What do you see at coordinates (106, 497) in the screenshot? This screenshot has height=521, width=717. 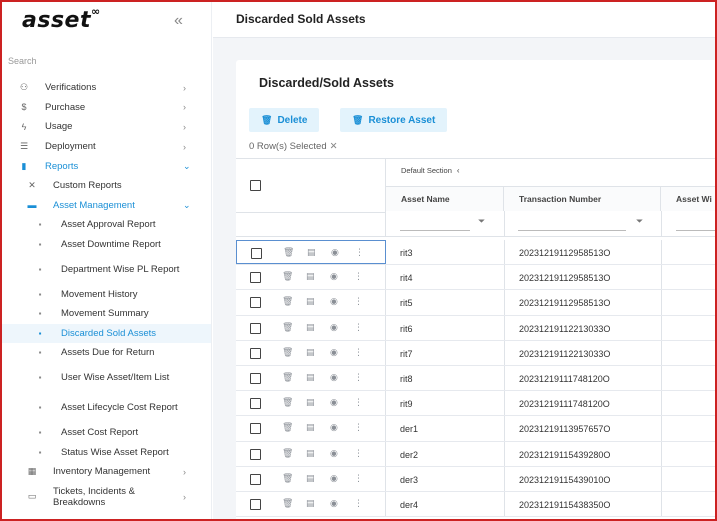 I see `sidebar-item-tickets: ▭ Tickets, Incidents & Breakdowns ›` at bounding box center [106, 497].